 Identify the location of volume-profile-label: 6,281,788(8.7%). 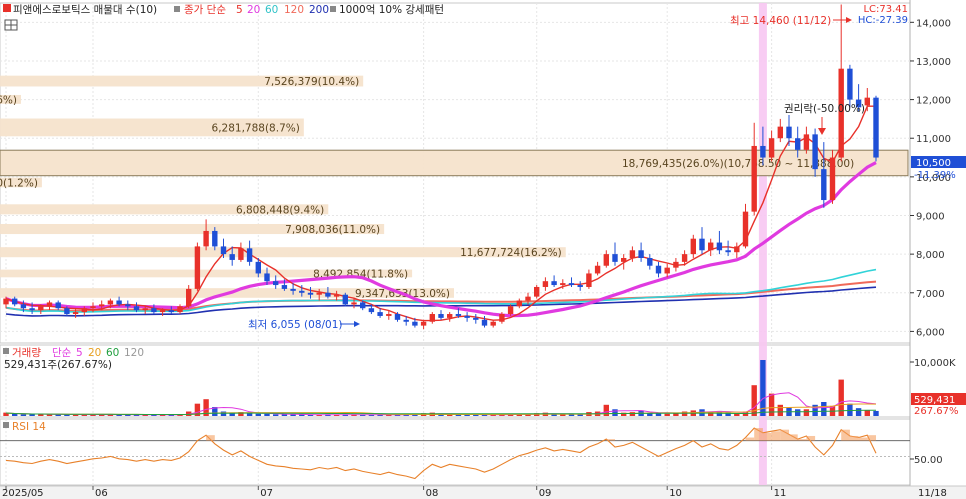
(256, 128).